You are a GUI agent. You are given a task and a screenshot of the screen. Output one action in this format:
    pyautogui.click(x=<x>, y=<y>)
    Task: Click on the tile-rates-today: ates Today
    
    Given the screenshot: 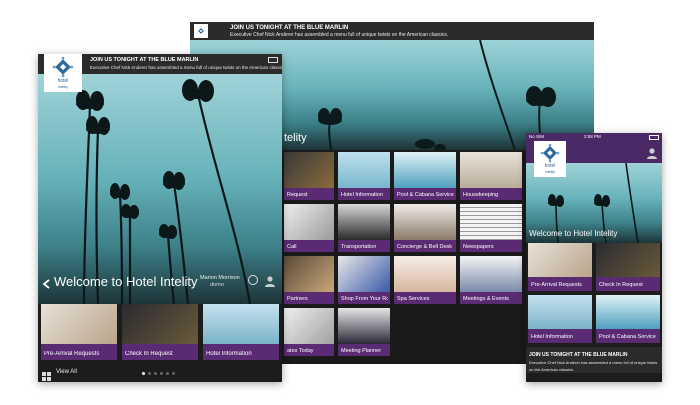 What is the action you would take?
    pyautogui.click(x=309, y=332)
    